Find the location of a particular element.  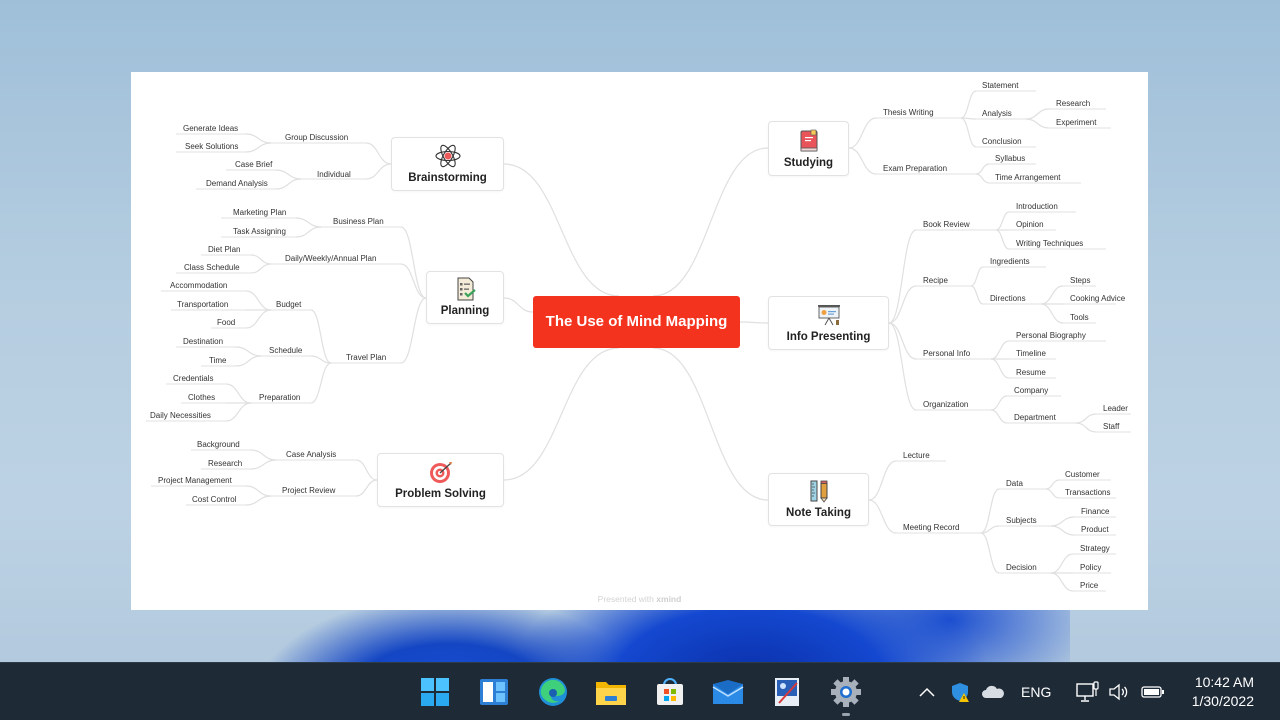

topic-introduction: Introduction is located at coordinates (1037, 207).